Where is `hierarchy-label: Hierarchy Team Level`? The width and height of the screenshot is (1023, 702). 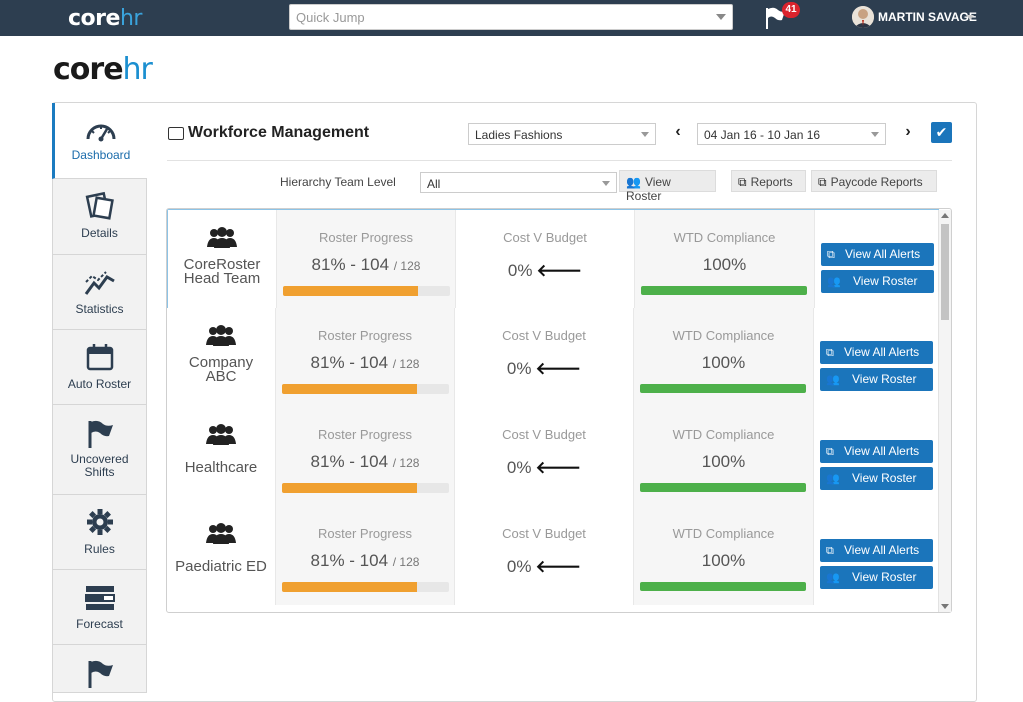
hierarchy-label: Hierarchy Team Level is located at coordinates (338, 182).